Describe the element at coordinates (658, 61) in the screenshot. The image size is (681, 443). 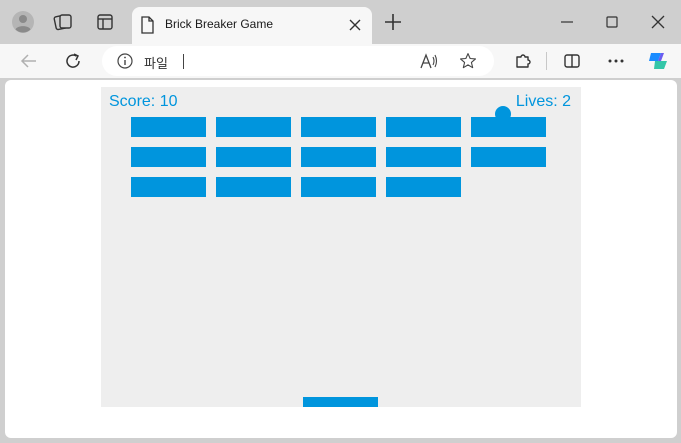
I see `copilot-icon` at that location.